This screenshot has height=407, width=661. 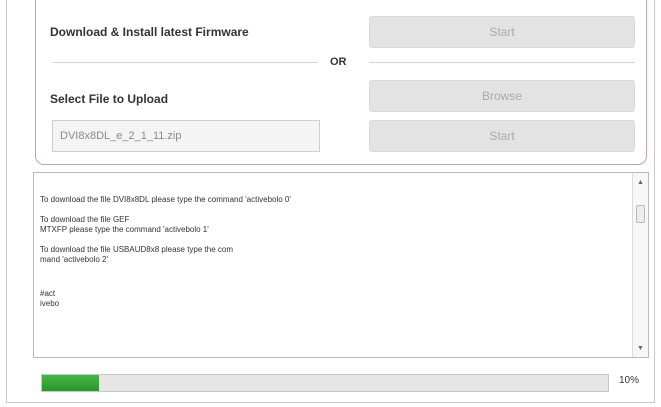 What do you see at coordinates (186, 136) in the screenshot?
I see `selected-file-field: DVI8x8DL_e_2_1_11.zip` at bounding box center [186, 136].